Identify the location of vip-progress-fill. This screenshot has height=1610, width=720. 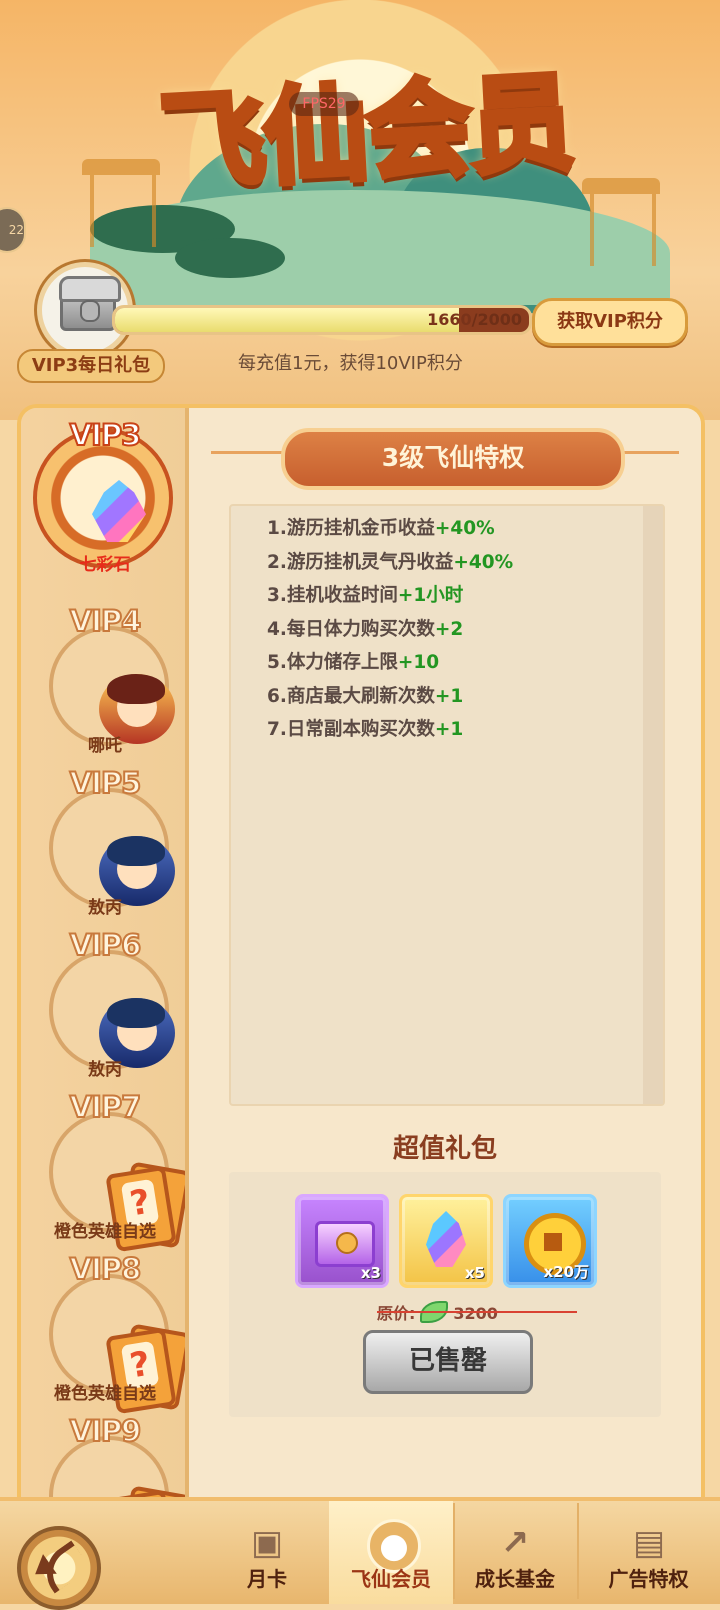
(287, 320).